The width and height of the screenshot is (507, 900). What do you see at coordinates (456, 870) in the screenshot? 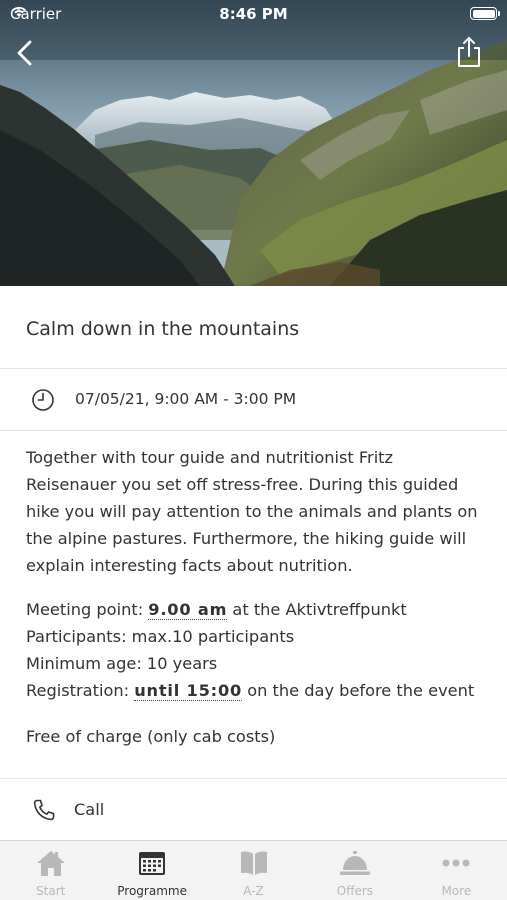
I see `tab-more: More` at bounding box center [456, 870].